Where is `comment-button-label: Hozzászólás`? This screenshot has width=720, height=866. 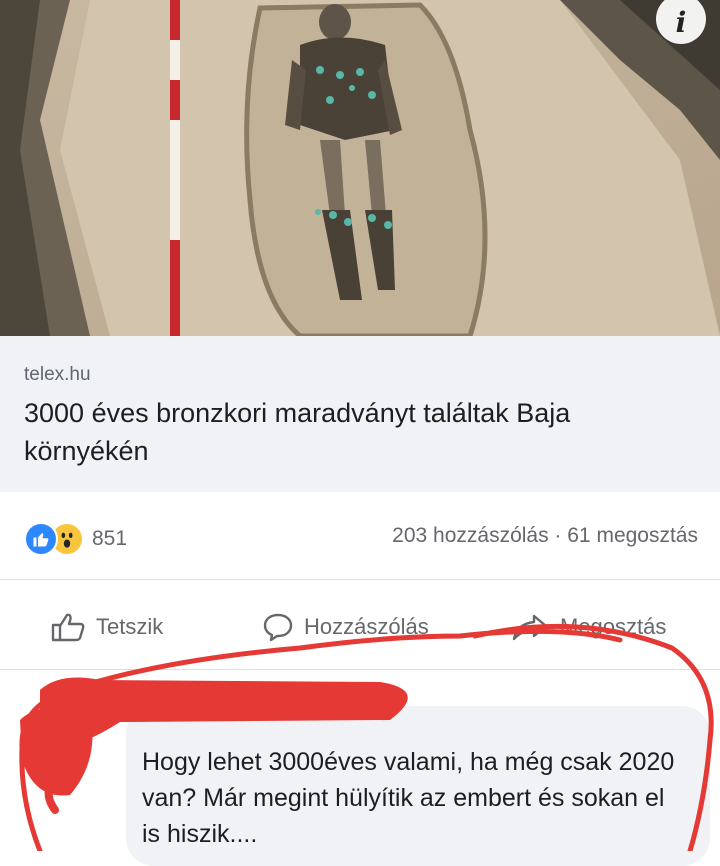
comment-button-label: Hozzászólás is located at coordinates (366, 626).